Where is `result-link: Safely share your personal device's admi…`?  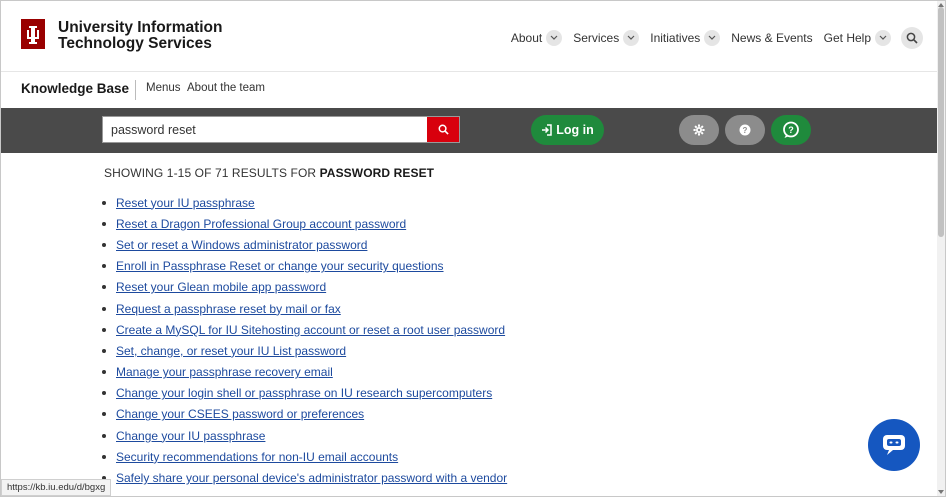
result-link: Safely share your personal device's admi… is located at coordinates (311, 478).